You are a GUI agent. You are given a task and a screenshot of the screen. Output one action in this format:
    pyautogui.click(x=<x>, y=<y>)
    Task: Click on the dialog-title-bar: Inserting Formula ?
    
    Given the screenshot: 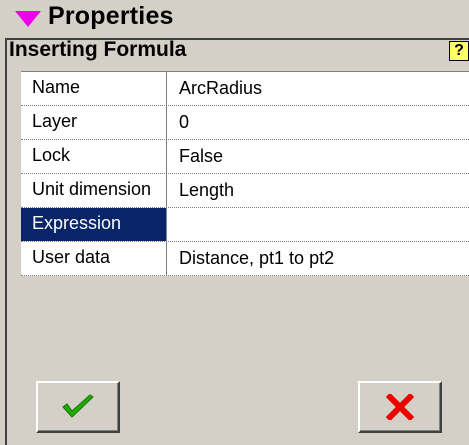 What is the action you would take?
    pyautogui.click(x=239, y=51)
    